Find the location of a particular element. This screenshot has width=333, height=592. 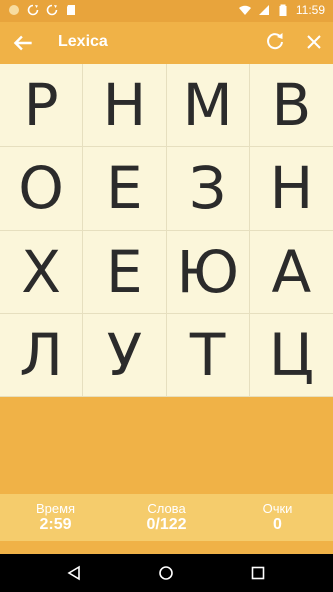

battery-icon is located at coordinates (283, 10).